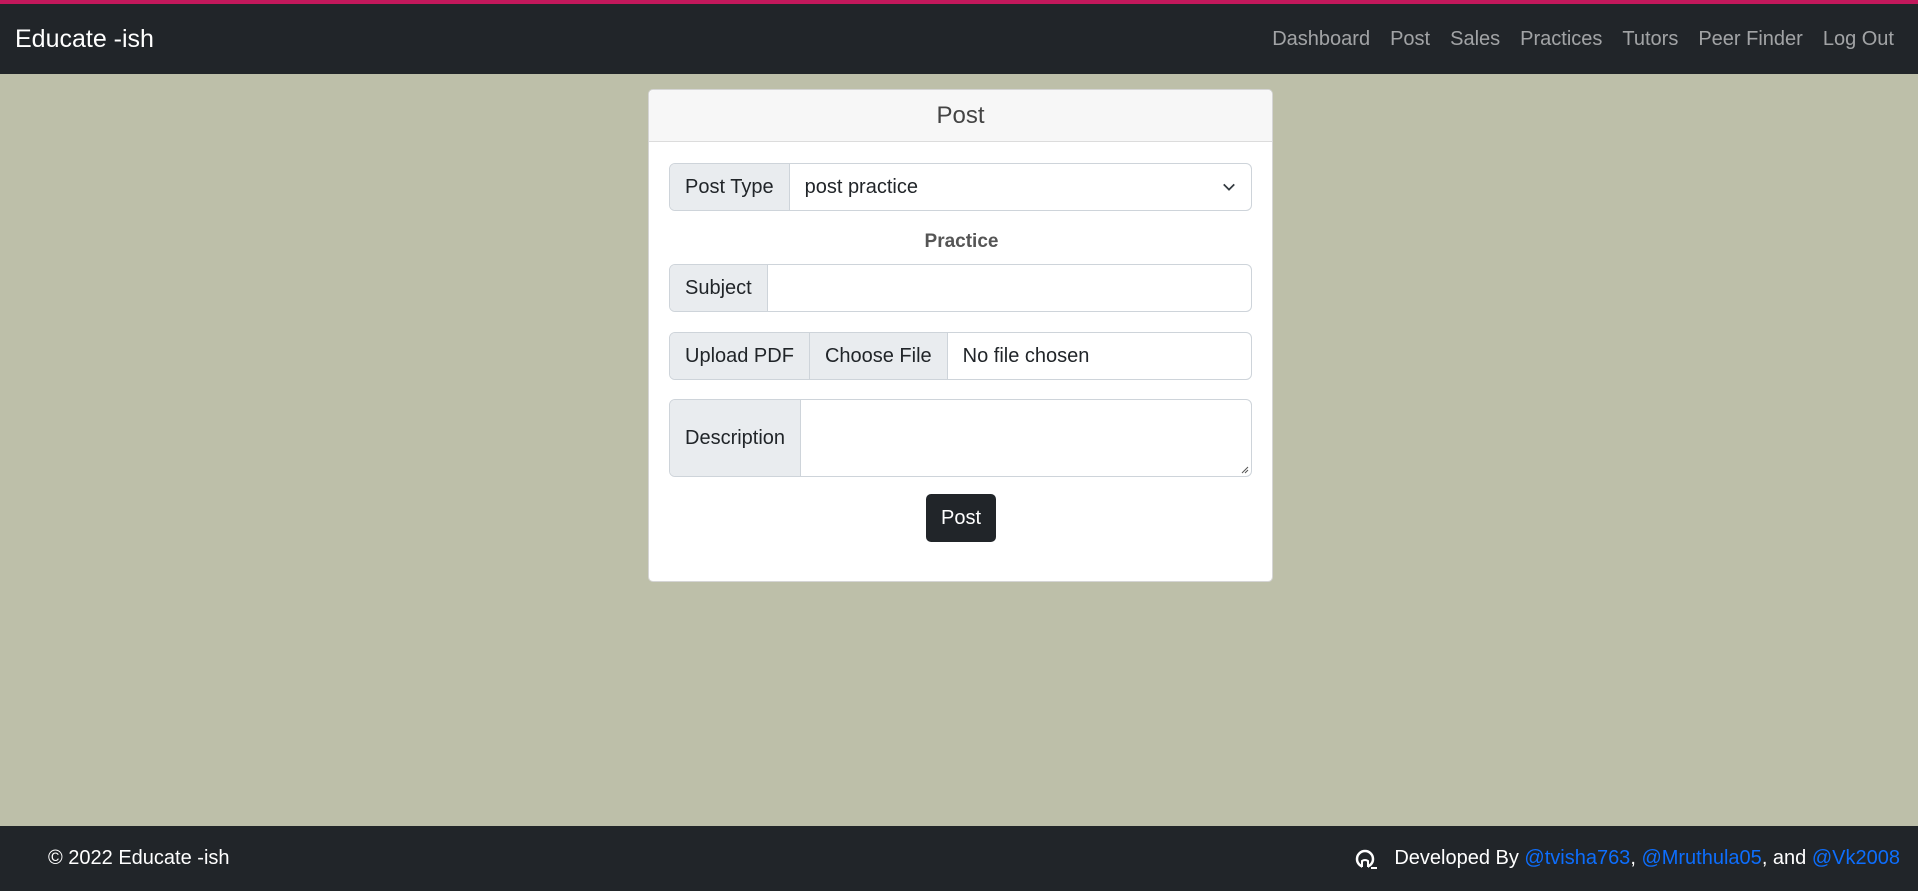 This screenshot has height=891, width=1918. Describe the element at coordinates (1577, 858) in the screenshot. I see `dev-link-1: @tvisha763` at that location.